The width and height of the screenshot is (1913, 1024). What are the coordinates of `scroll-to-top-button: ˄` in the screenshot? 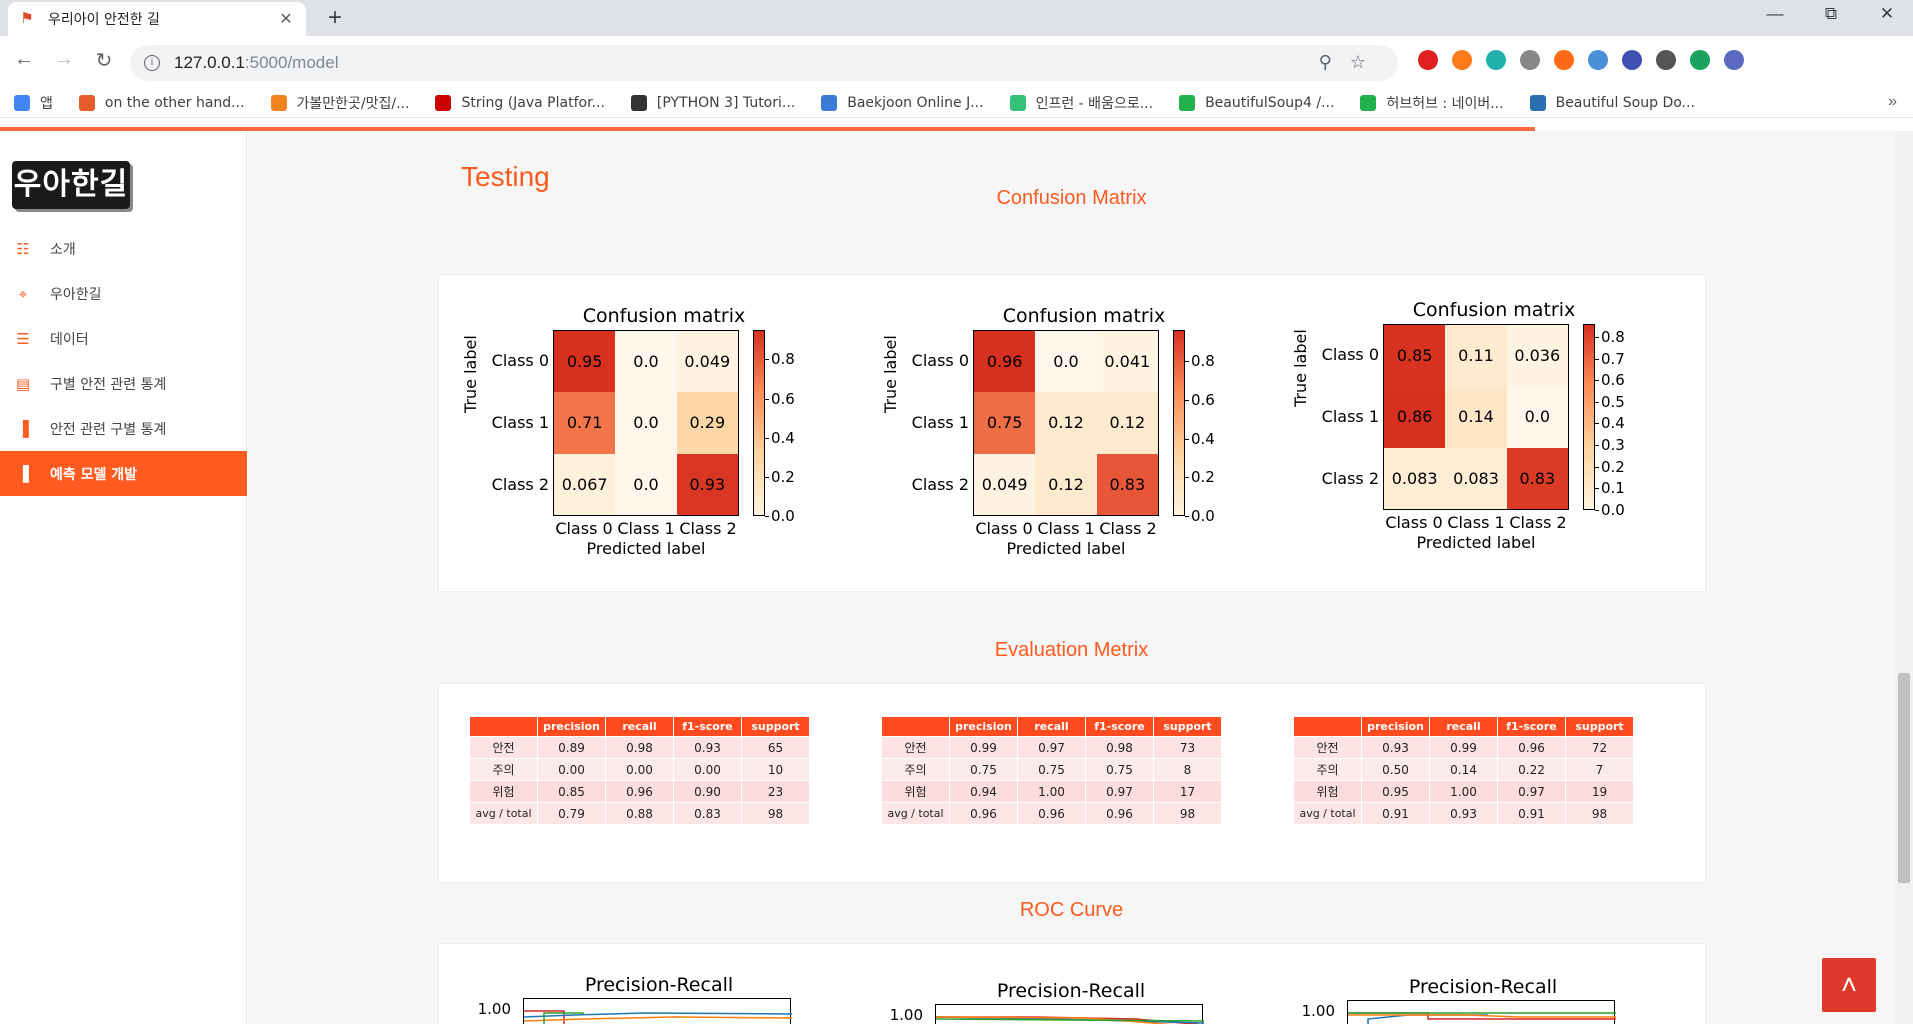 It's located at (1849, 985).